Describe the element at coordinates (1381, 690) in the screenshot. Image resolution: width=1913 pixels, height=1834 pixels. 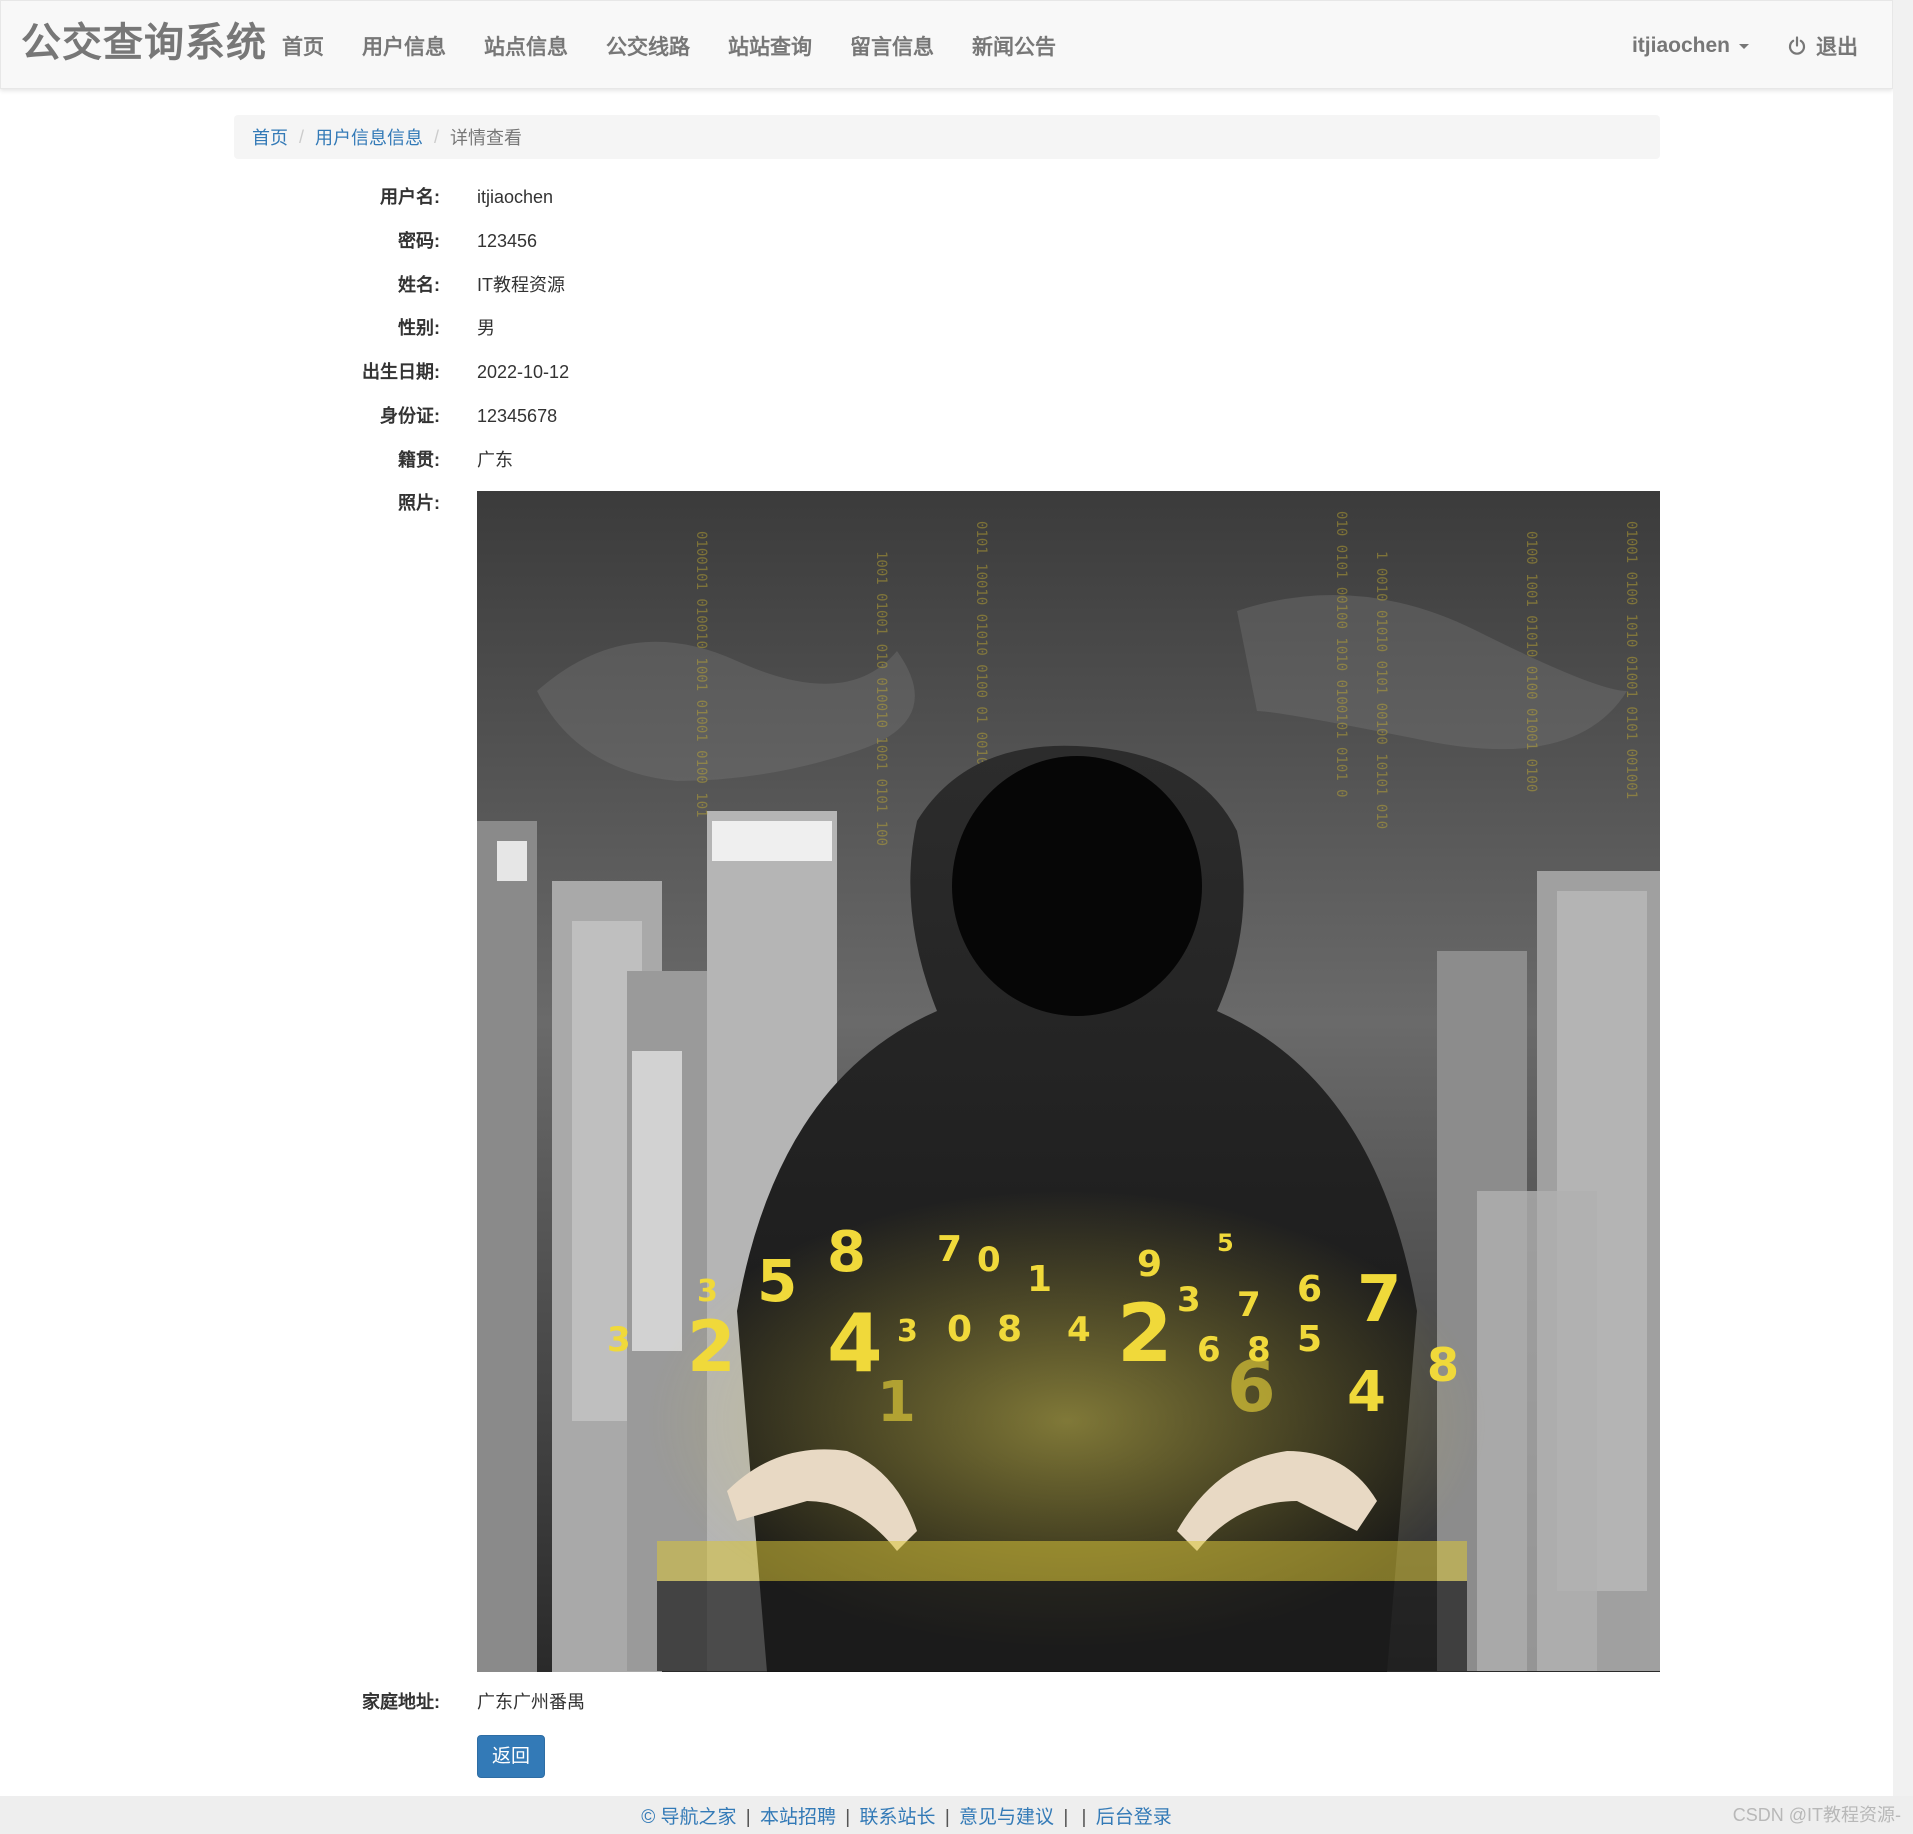
I see `svg-text:1 0010 01010 0101 00100 10101: 1 0010 01010 0101 00100 10101 010` at that location.